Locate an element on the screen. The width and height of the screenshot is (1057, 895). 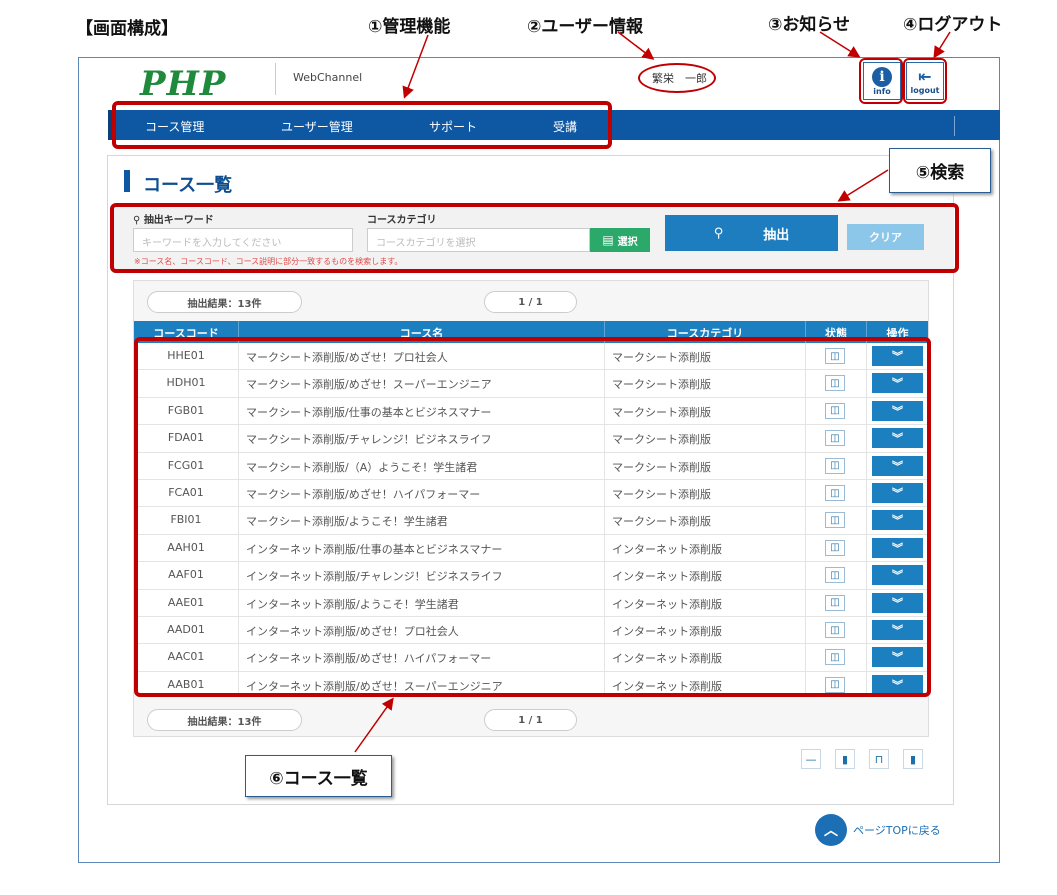
annotation-notice: ③お知らせ is located at coordinates (809, 25).